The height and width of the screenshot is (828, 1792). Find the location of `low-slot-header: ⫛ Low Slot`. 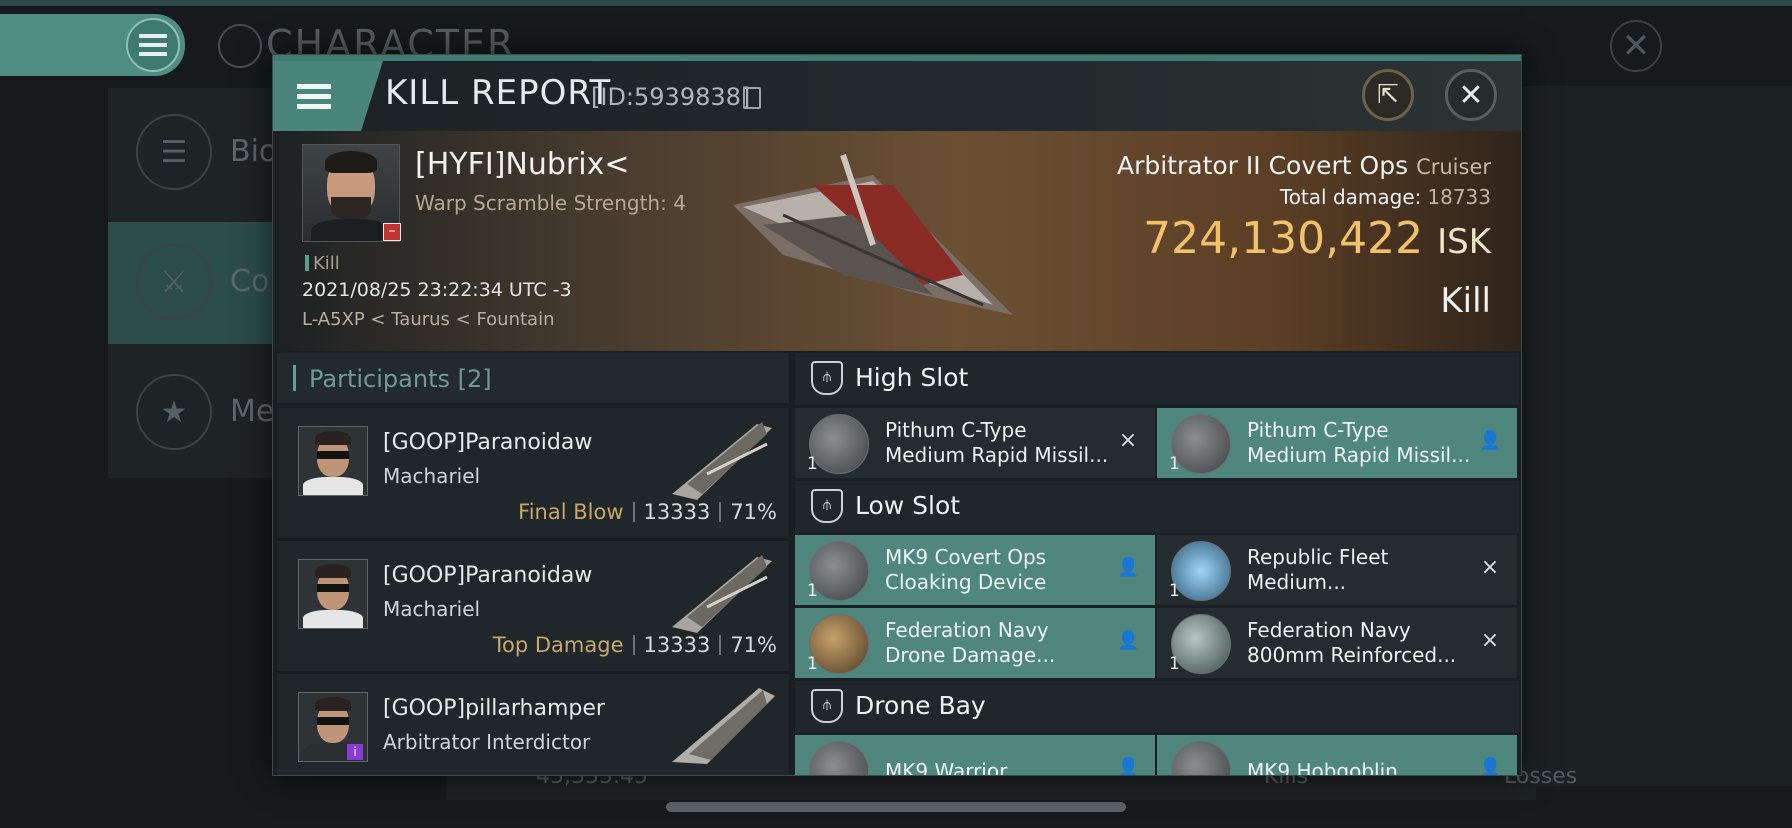

low-slot-header: ⫛ Low Slot is located at coordinates (1157, 507).